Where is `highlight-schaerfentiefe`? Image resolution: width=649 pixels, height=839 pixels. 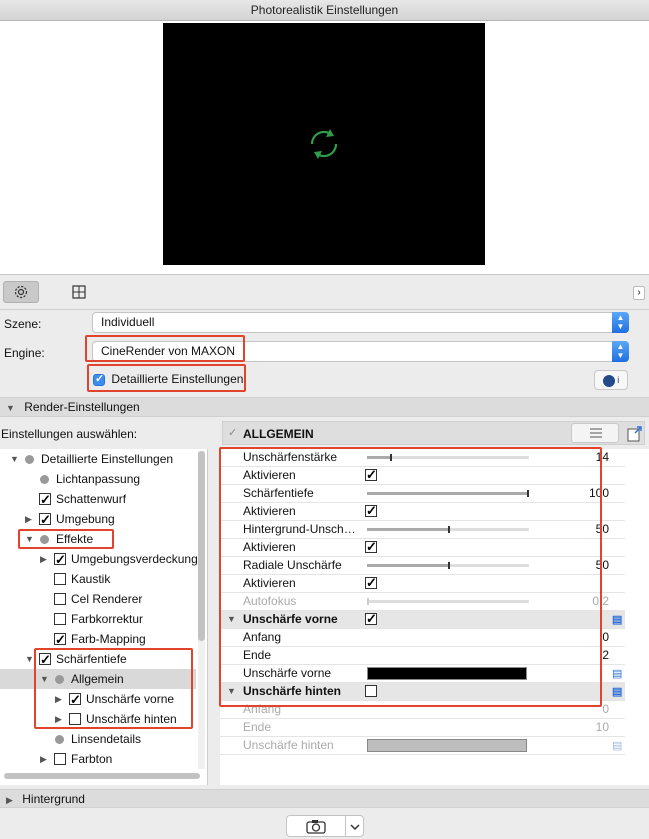
highlight-schaerfentiefe is located at coordinates (113, 688).